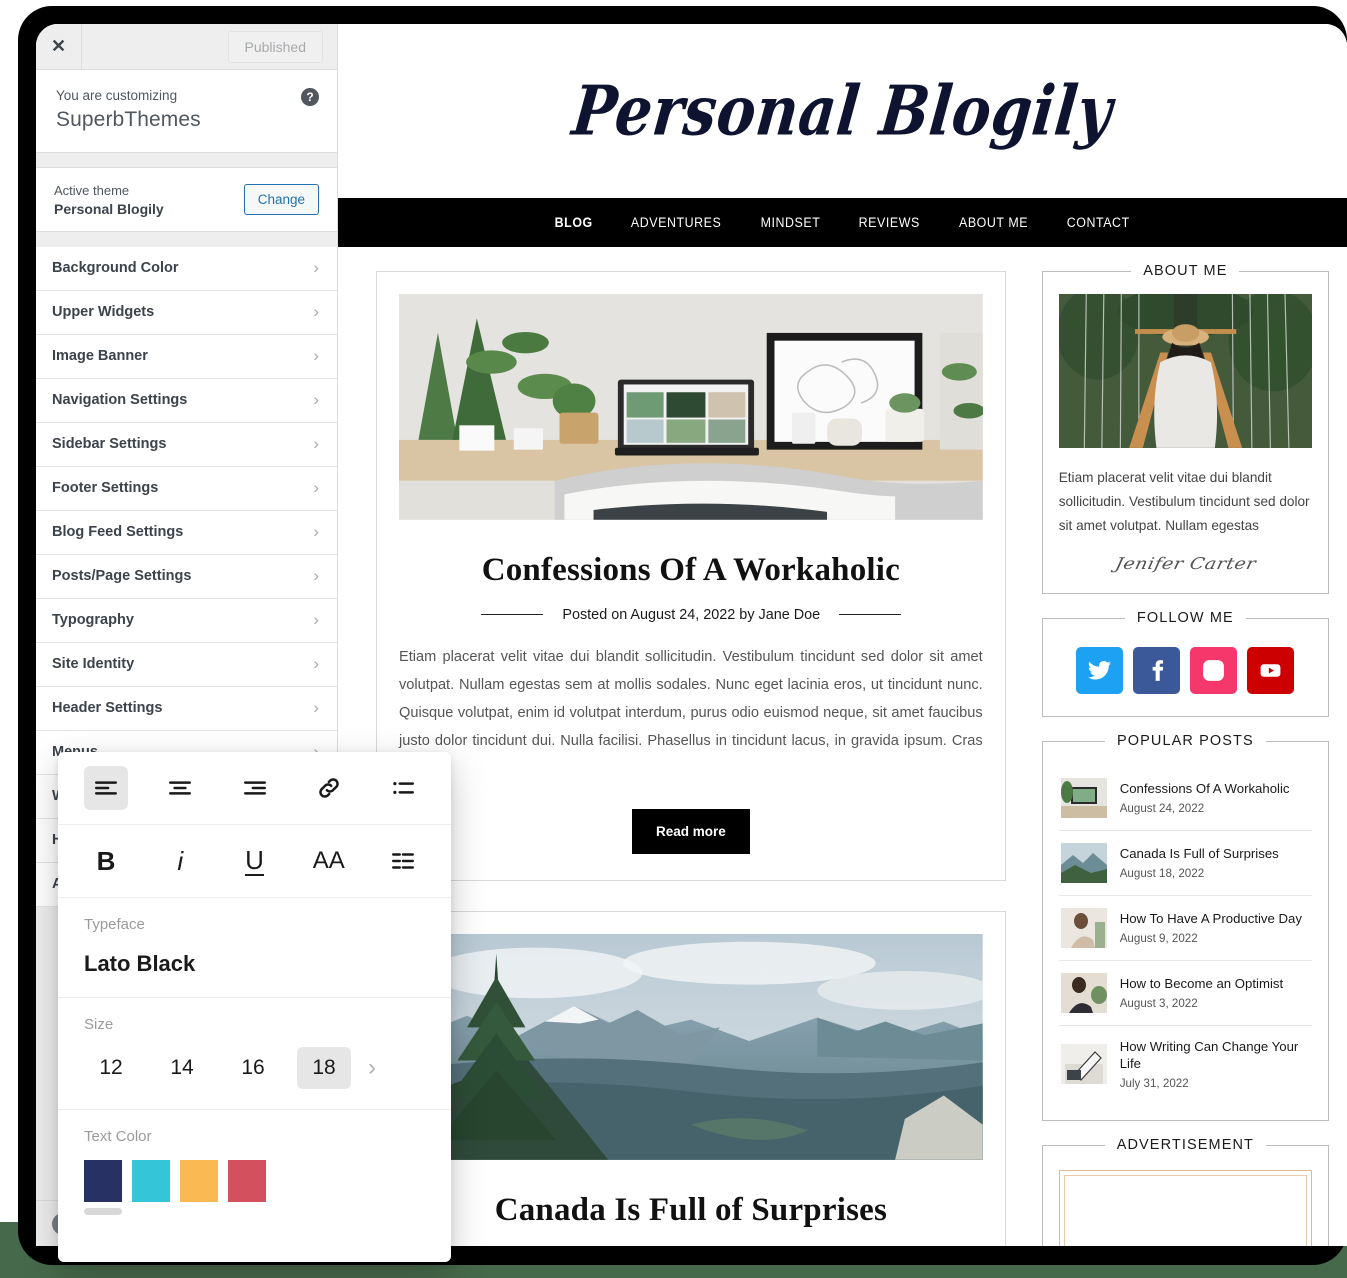 This screenshot has height=1278, width=1347. Describe the element at coordinates (281, 199) in the screenshot. I see `change-theme-button: Change` at that location.